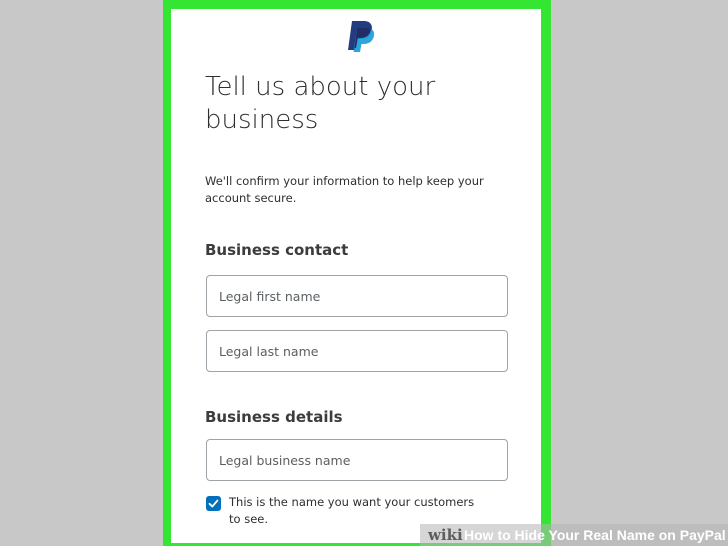  What do you see at coordinates (274, 417) in the screenshot?
I see `business-details-heading: Business details` at bounding box center [274, 417].